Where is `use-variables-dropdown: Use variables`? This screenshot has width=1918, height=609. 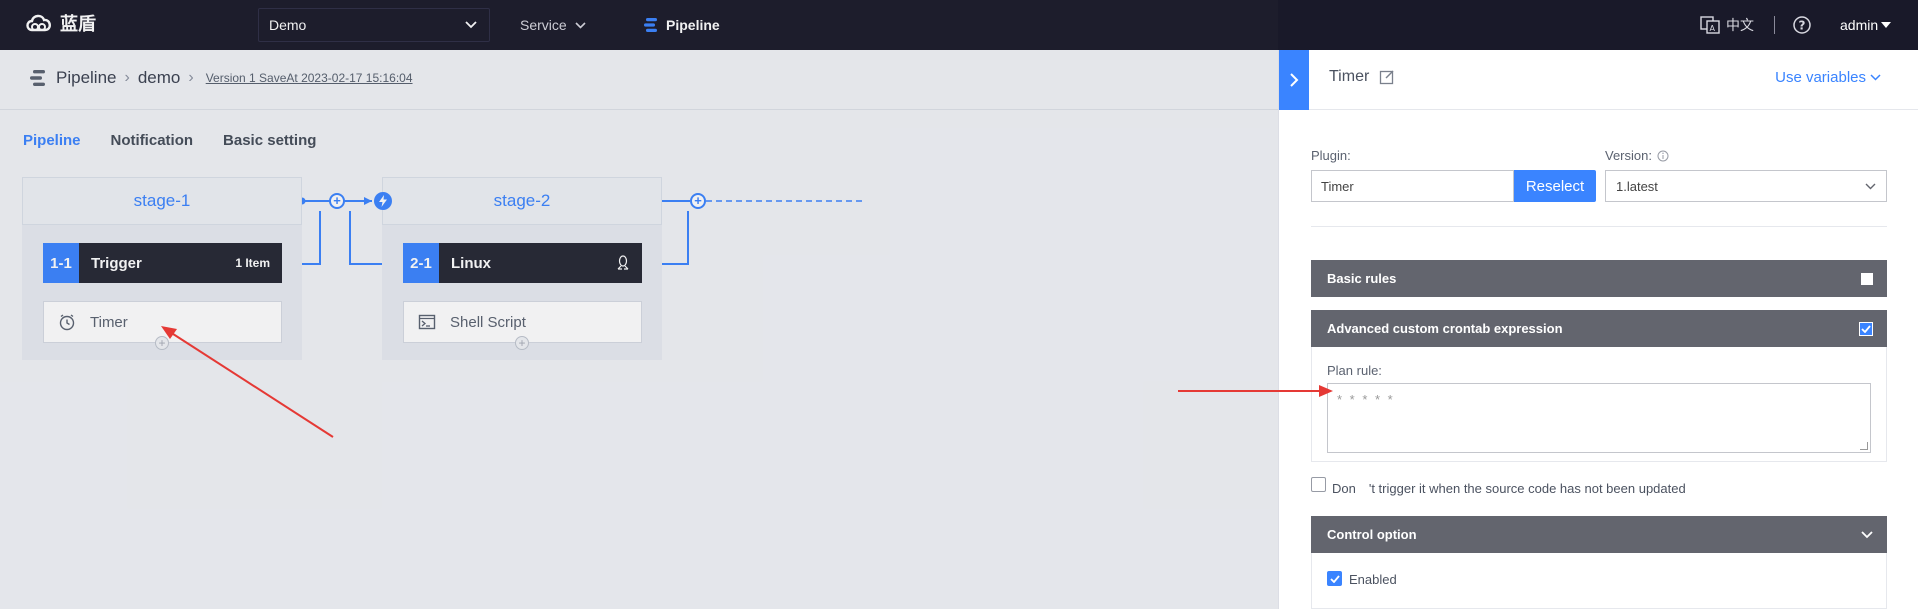 use-variables-dropdown: Use variables is located at coordinates (1828, 77).